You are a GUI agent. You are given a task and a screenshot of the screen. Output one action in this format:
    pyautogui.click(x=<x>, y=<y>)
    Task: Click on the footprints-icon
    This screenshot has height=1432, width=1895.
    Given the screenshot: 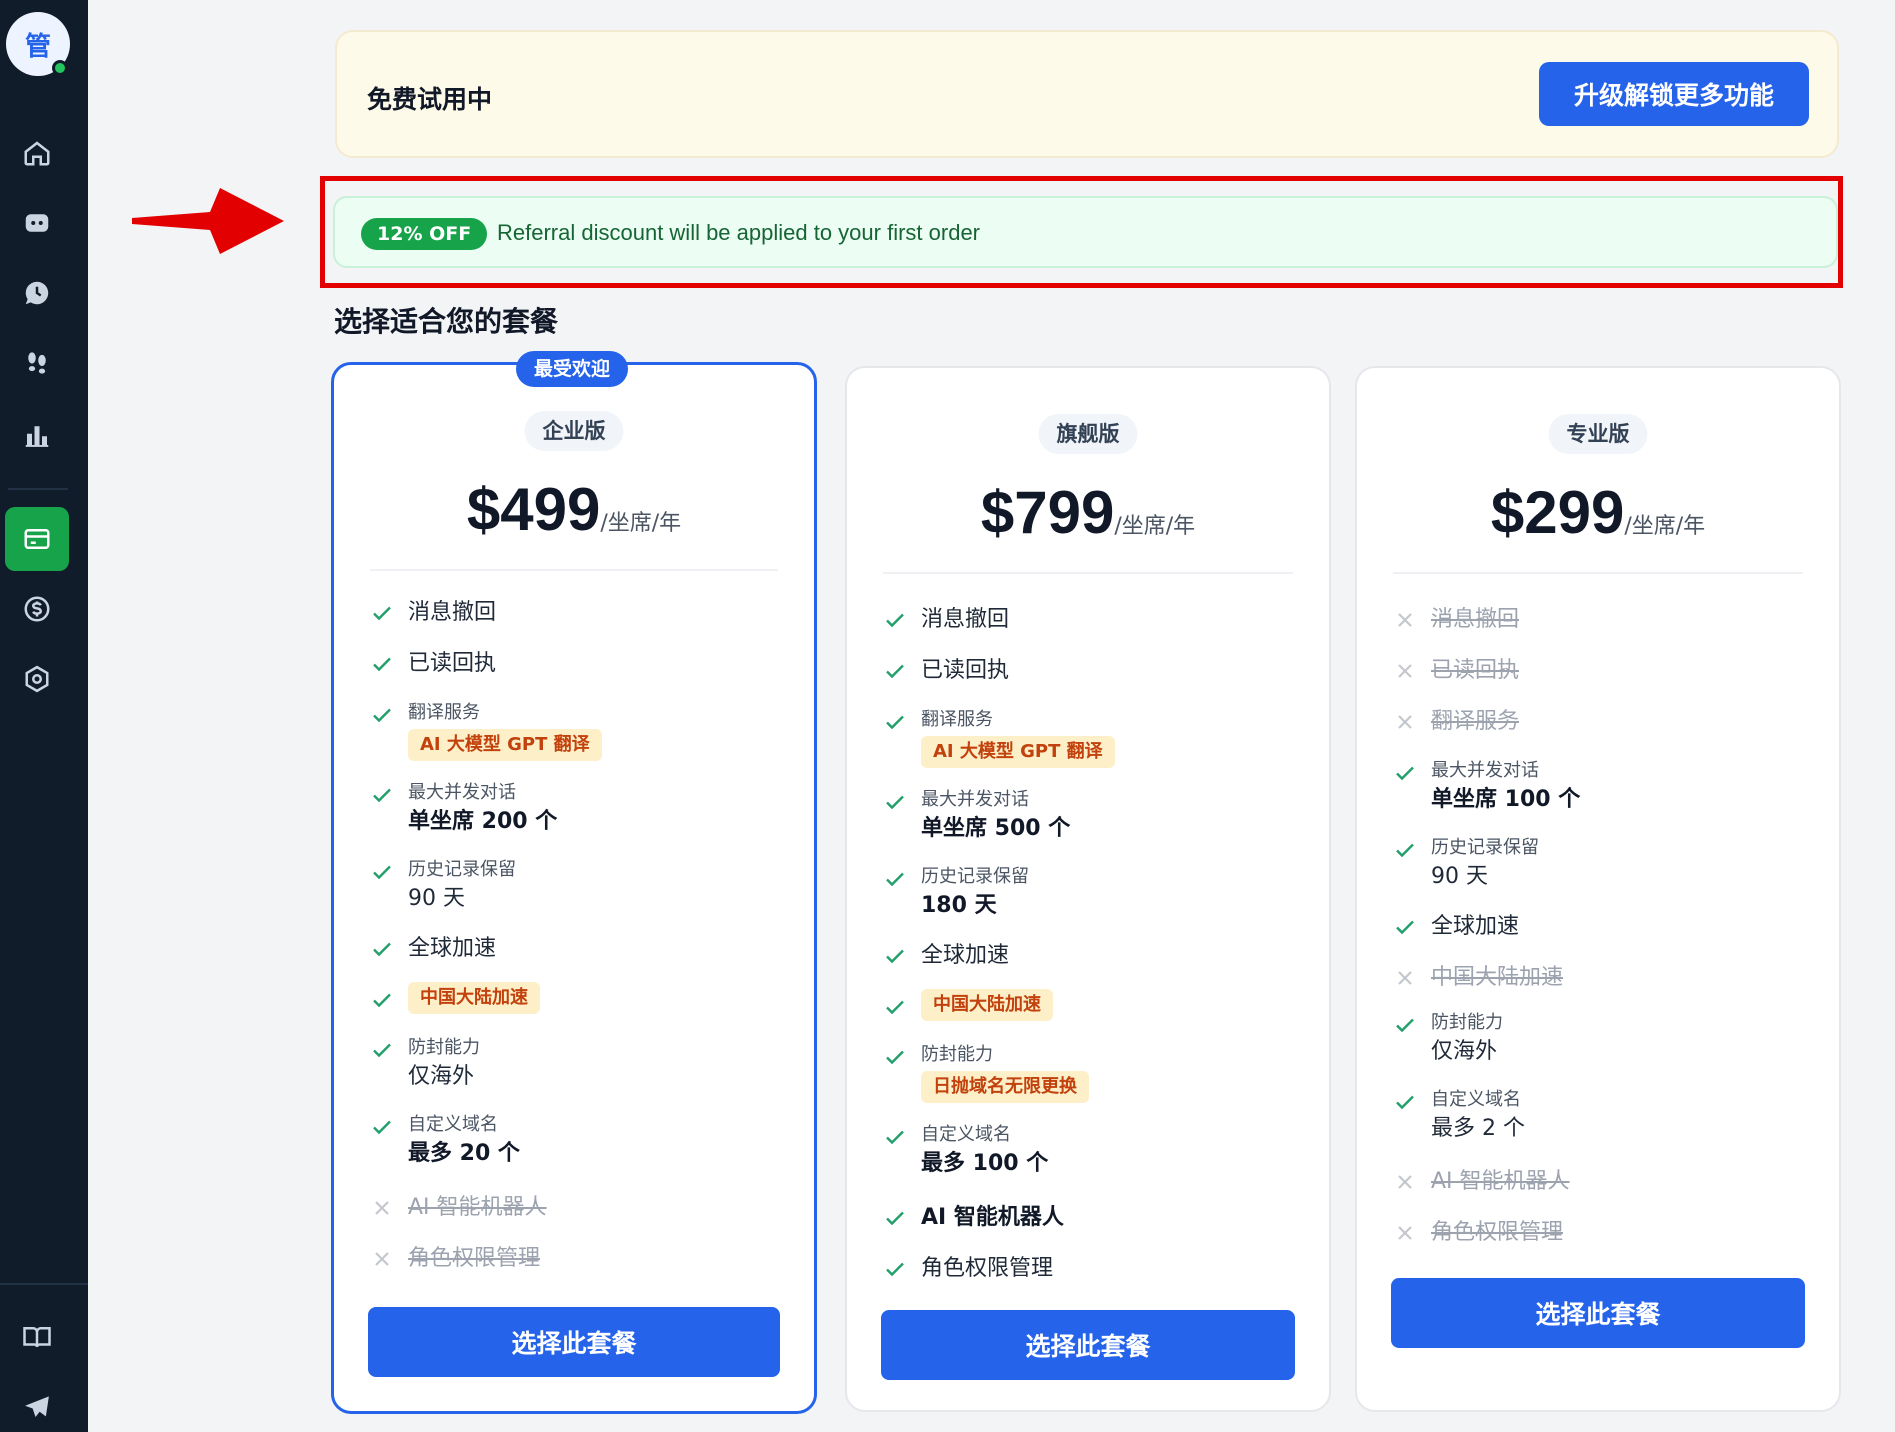 What is the action you would take?
    pyautogui.click(x=37, y=363)
    